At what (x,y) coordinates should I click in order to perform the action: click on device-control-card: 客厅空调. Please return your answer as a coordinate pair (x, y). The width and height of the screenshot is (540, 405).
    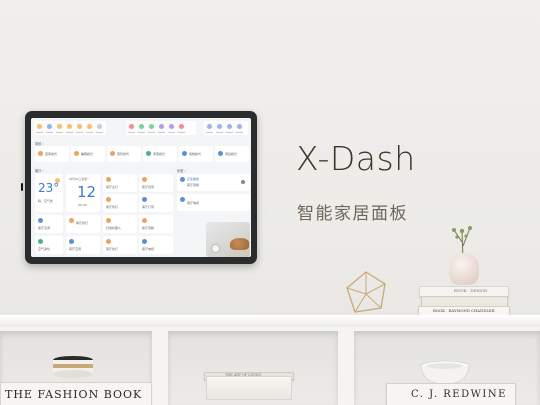
    Looking at the image, I should click on (83, 245).